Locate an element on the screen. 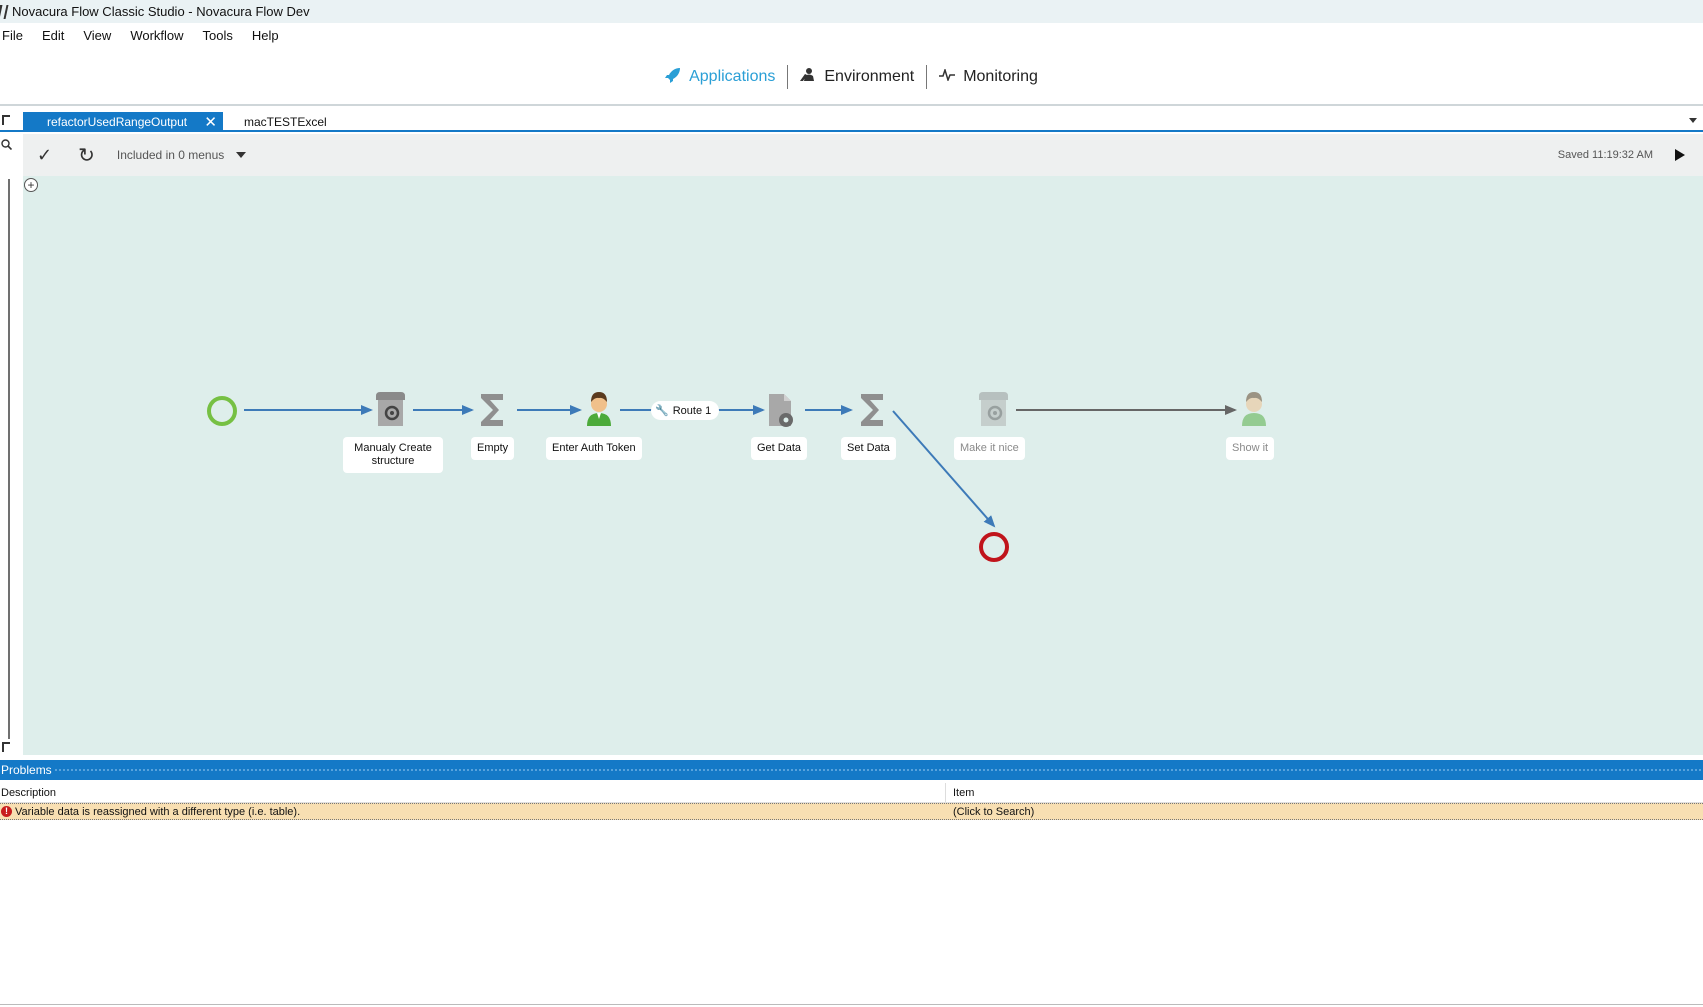 This screenshot has width=1703, height=1007. column-header-description: Description is located at coordinates (473, 792).